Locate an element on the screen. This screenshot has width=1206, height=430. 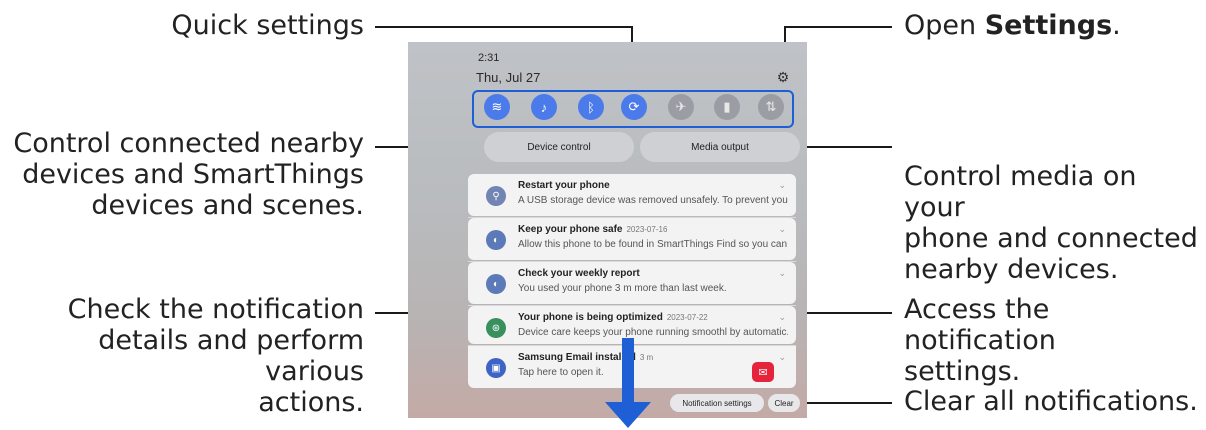
notification-settings-label: Notification settings is located at coordinates (717, 403).